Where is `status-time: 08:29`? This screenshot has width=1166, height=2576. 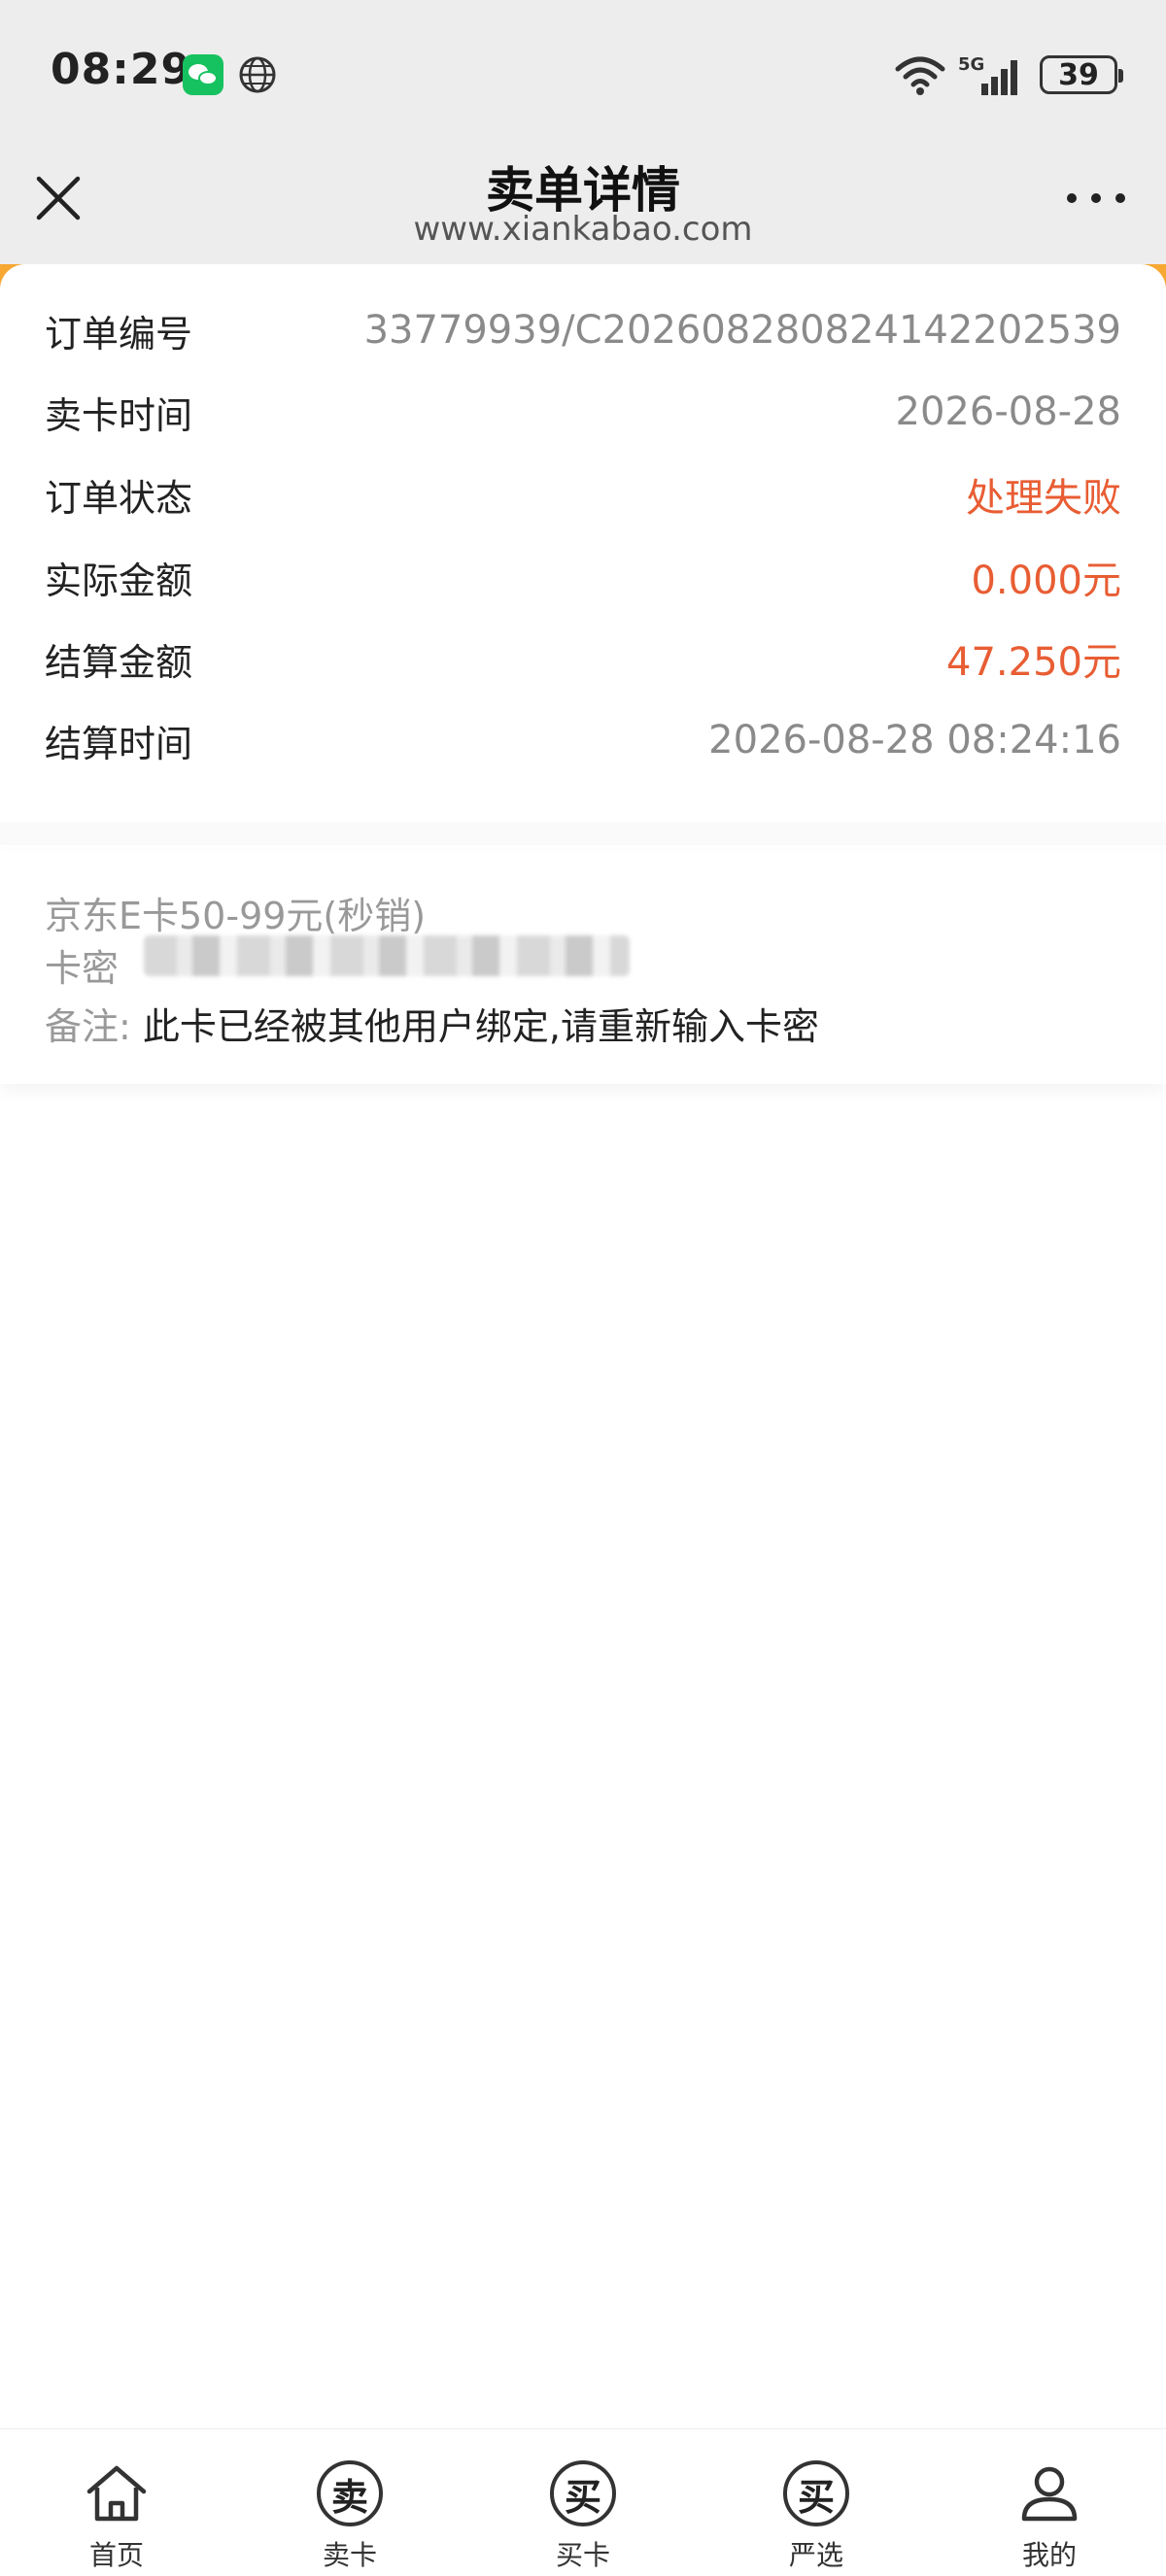 status-time: 08:29 is located at coordinates (121, 69).